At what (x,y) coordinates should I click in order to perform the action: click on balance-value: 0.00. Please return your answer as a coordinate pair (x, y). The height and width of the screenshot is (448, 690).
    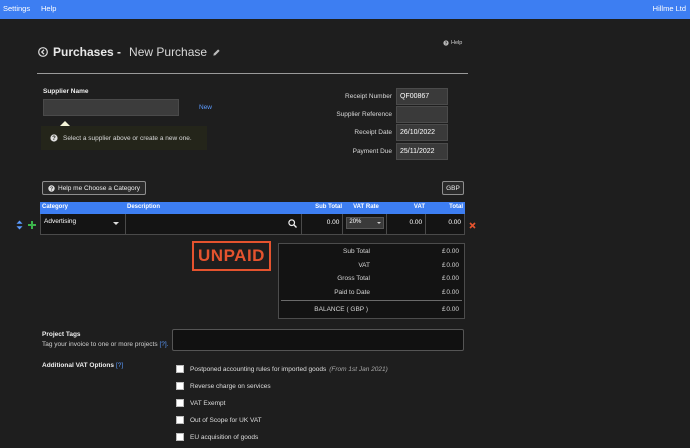
    Looking at the image, I should click on (452, 309).